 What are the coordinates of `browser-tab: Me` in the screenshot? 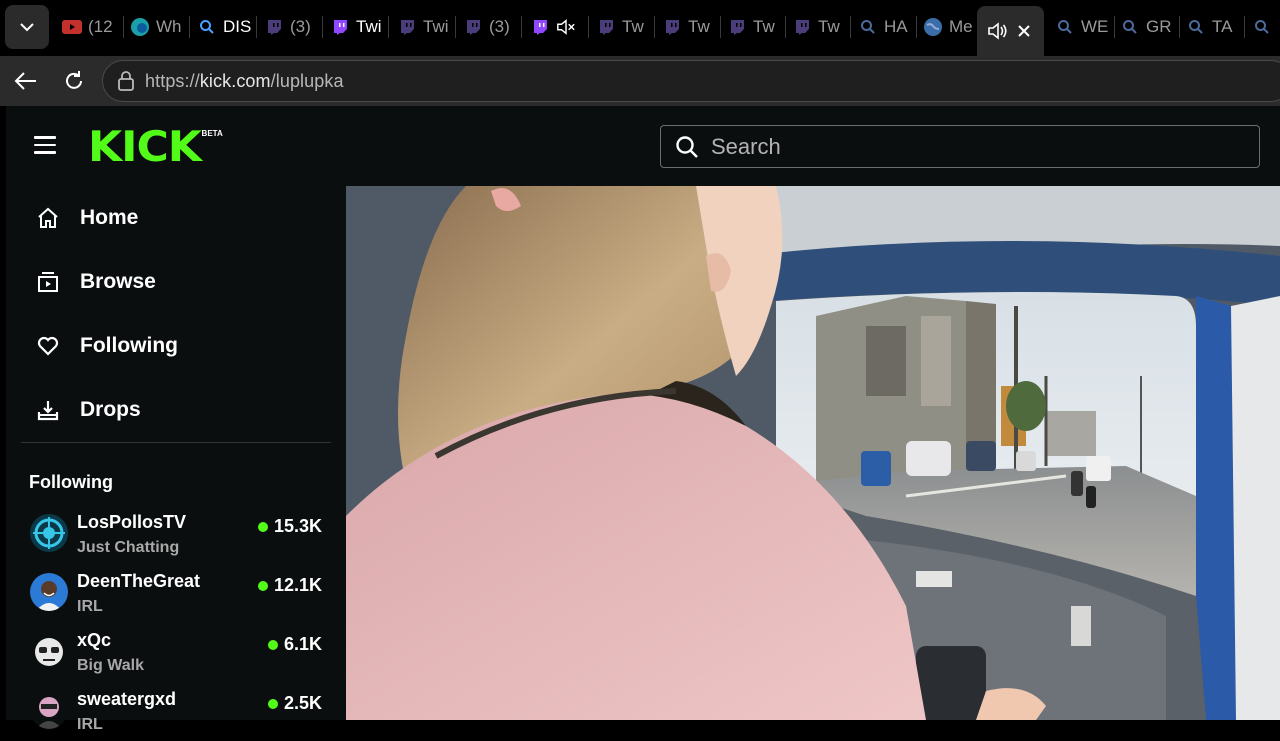 It's located at (950, 27).